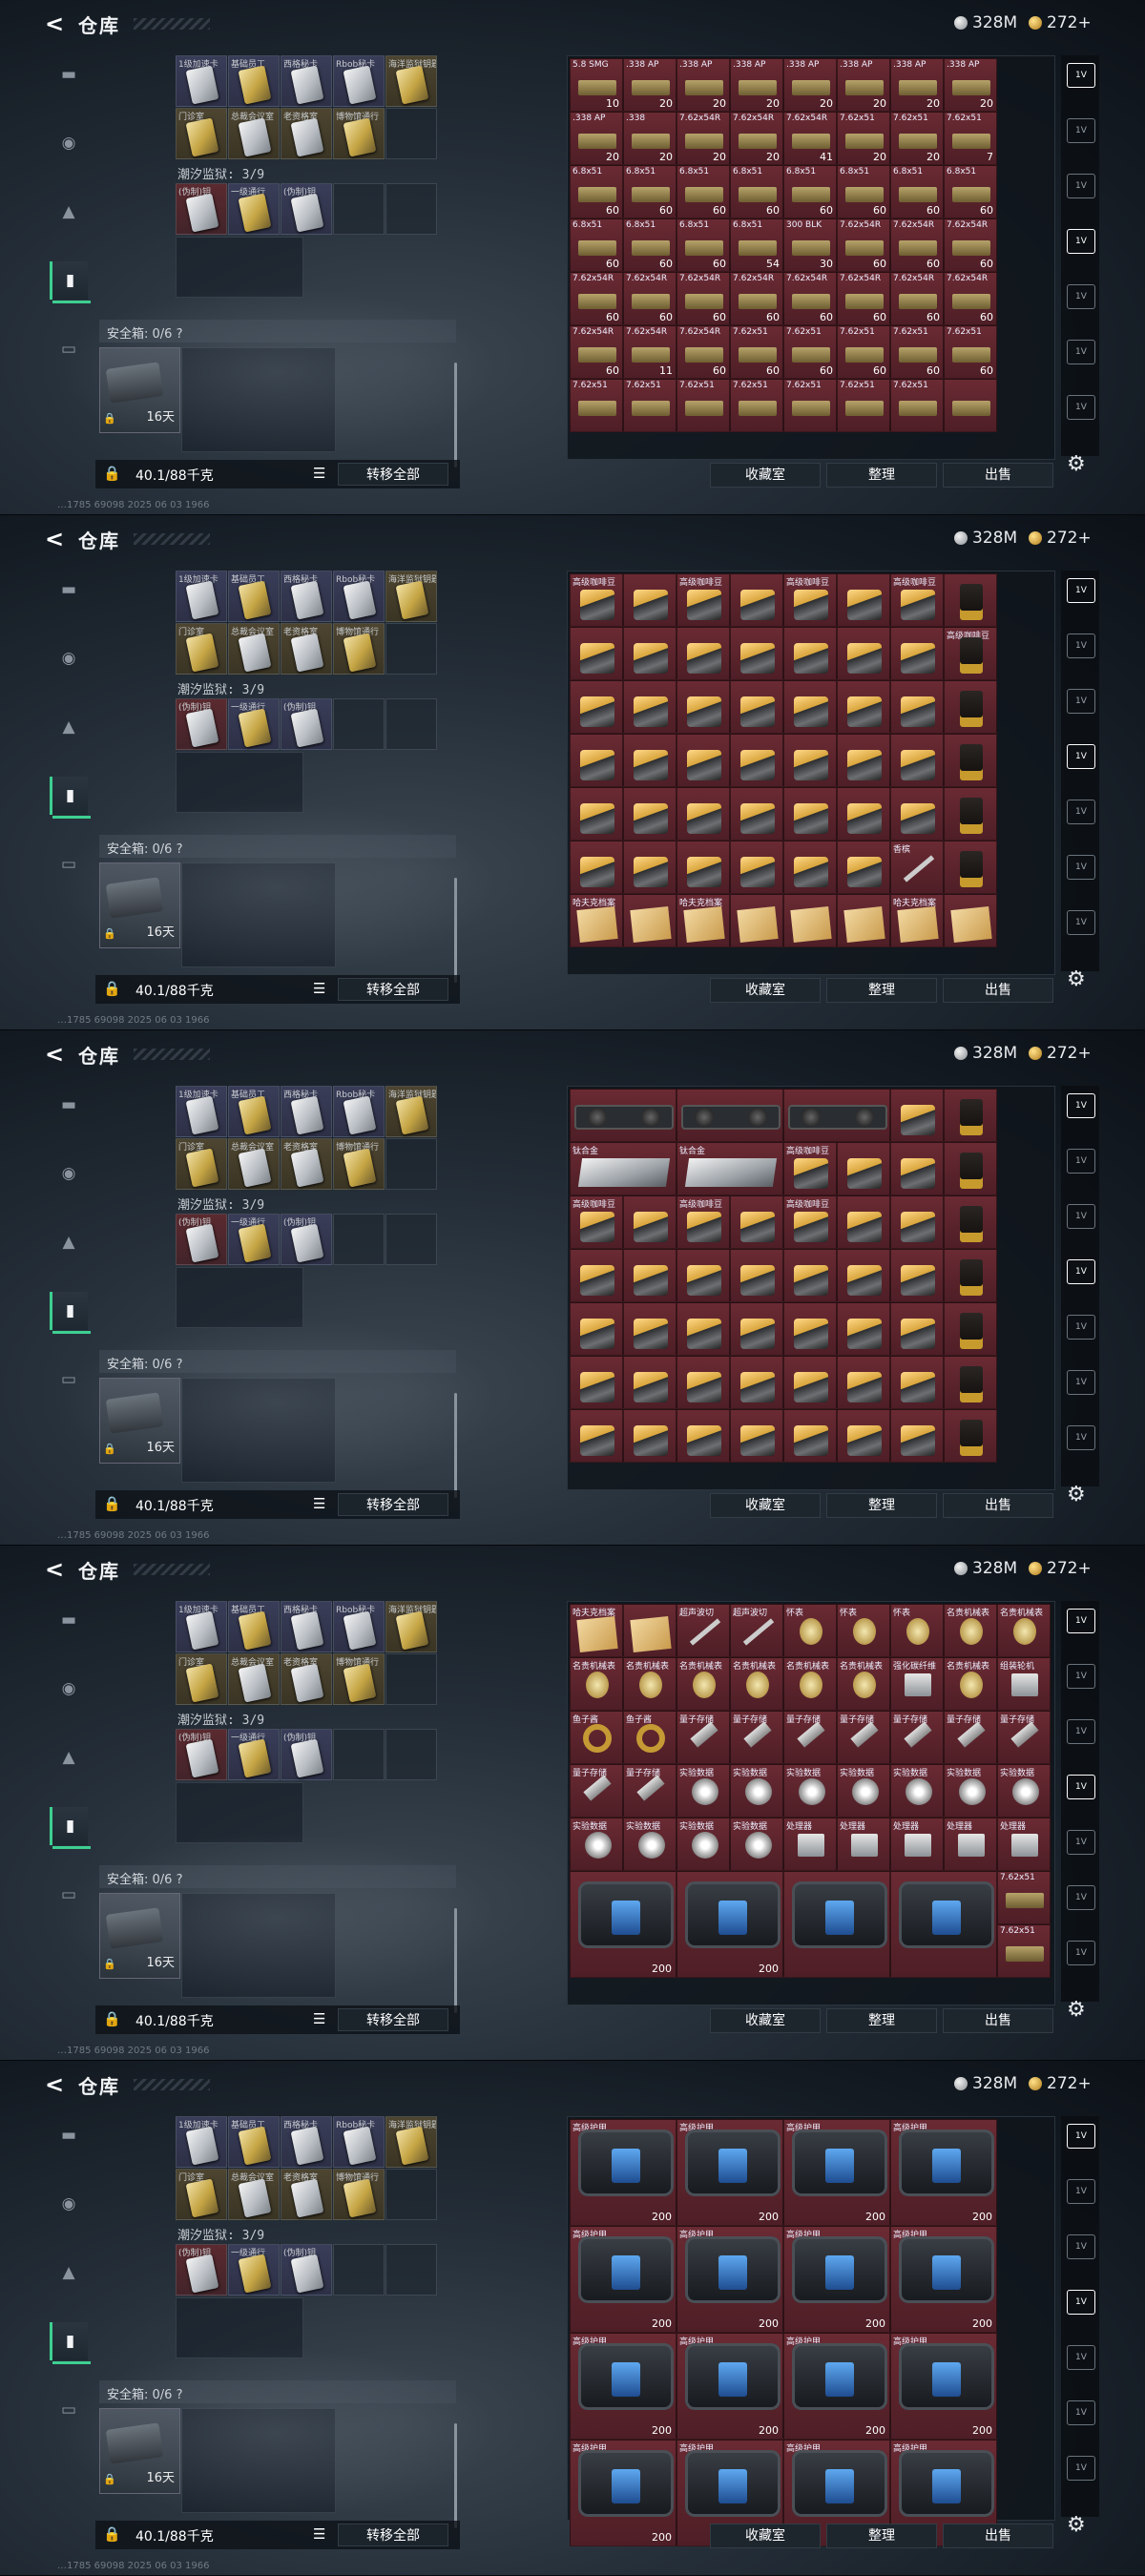 The image size is (1145, 2576). I want to click on left-scrollbar, so click(456, 1960).